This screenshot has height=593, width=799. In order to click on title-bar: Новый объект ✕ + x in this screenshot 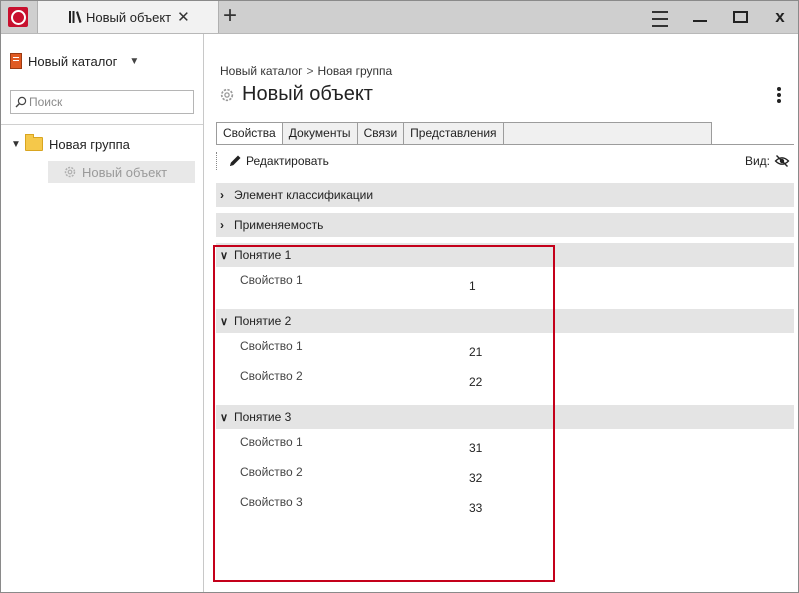, I will do `click(399, 17)`.